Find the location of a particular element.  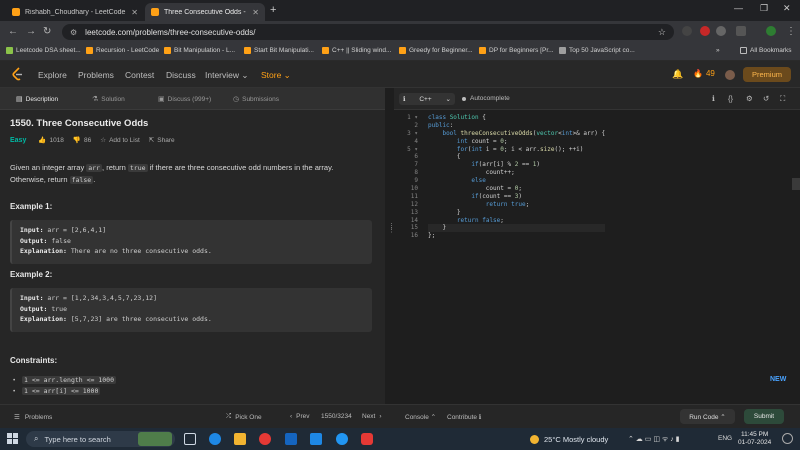

output-label: Output: is located at coordinates (34, 308).